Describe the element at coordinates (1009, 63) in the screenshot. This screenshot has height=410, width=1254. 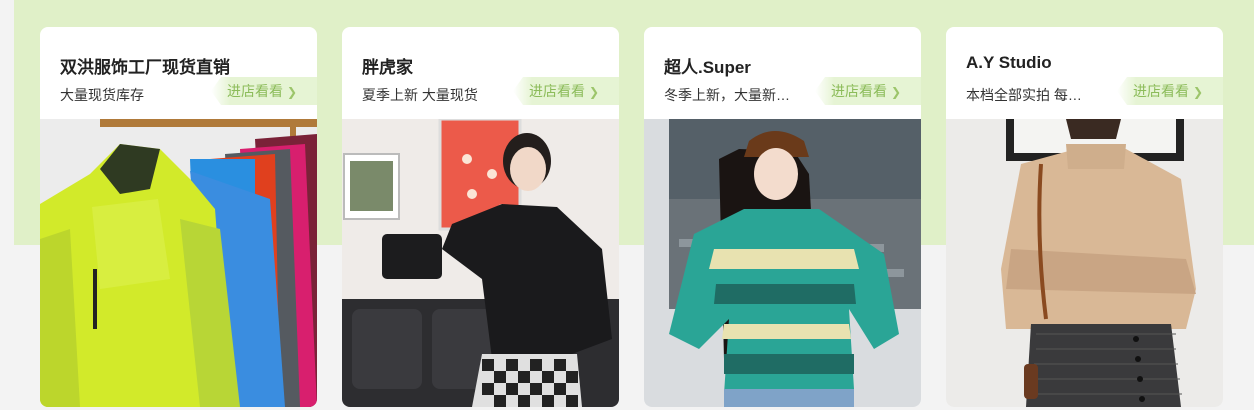
I see `shop-name: A.Y Studio` at that location.